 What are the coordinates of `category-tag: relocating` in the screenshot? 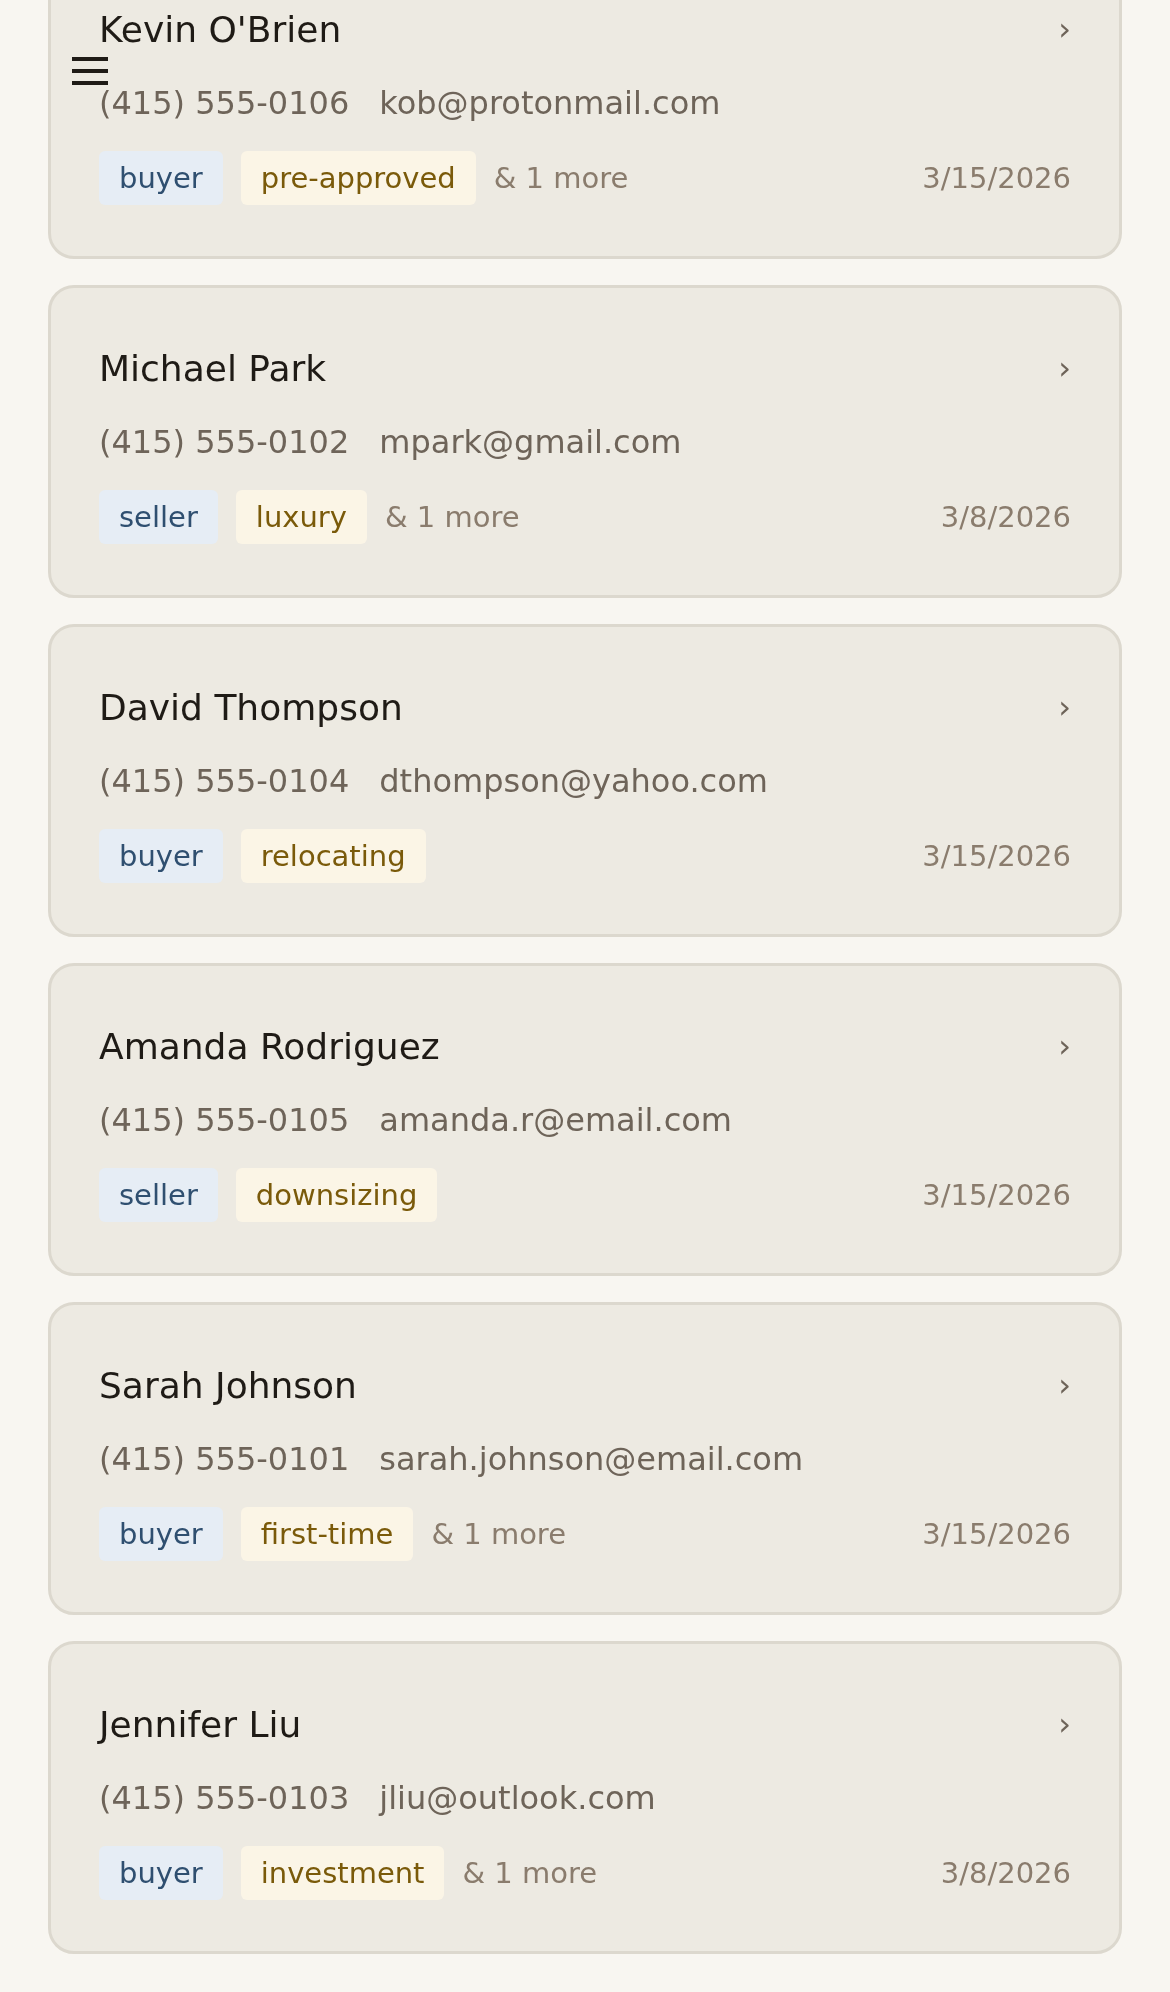 It's located at (333, 856).